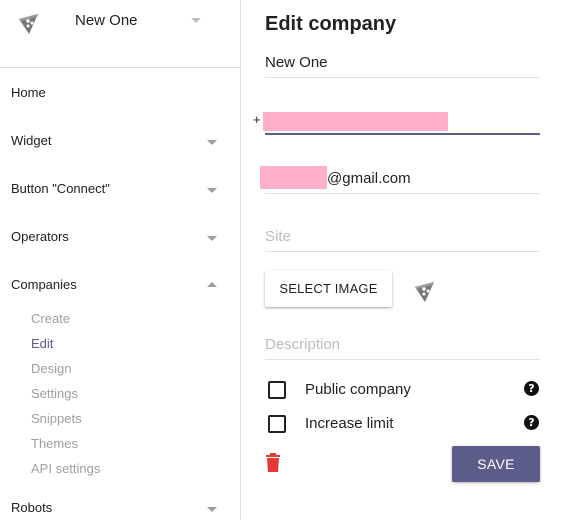 The image size is (567, 520). Describe the element at coordinates (278, 236) in the screenshot. I see `site-placeholder: Site` at that location.